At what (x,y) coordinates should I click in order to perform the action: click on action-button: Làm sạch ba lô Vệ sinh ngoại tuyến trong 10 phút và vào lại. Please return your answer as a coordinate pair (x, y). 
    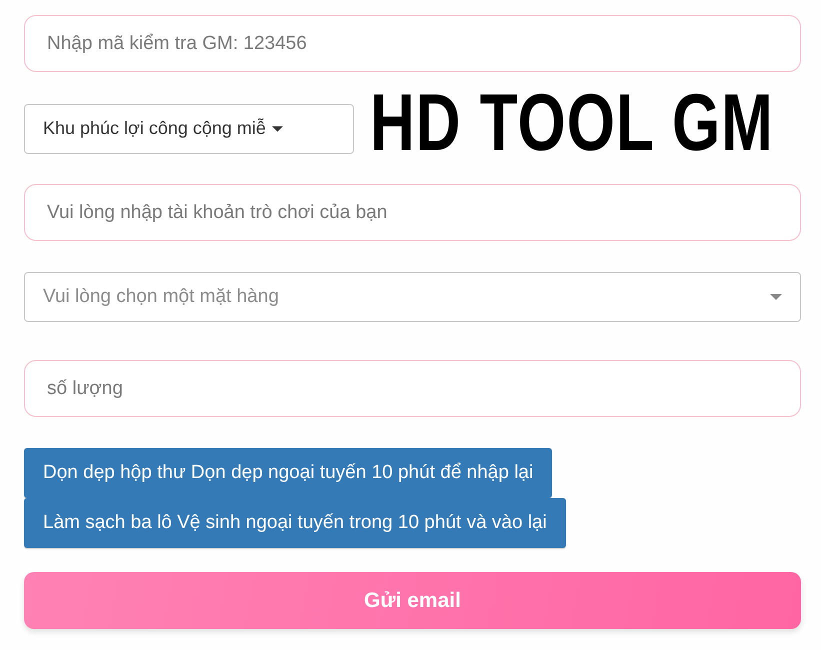
    Looking at the image, I should click on (295, 523).